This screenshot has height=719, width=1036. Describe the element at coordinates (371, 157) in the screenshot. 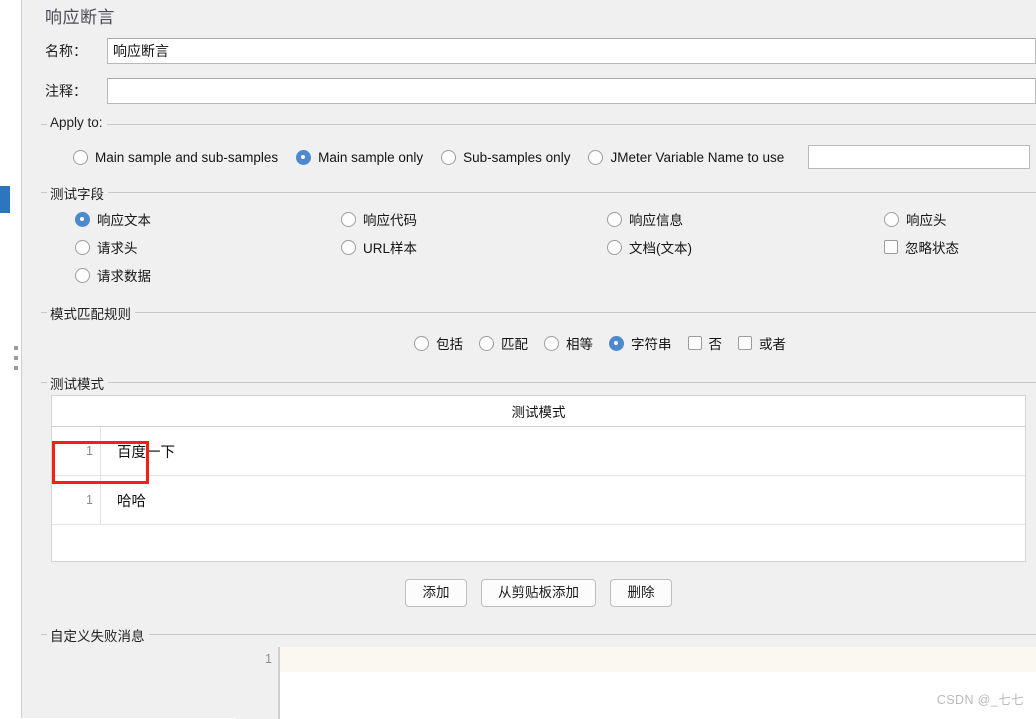

I see `option-label: Main sample only` at that location.